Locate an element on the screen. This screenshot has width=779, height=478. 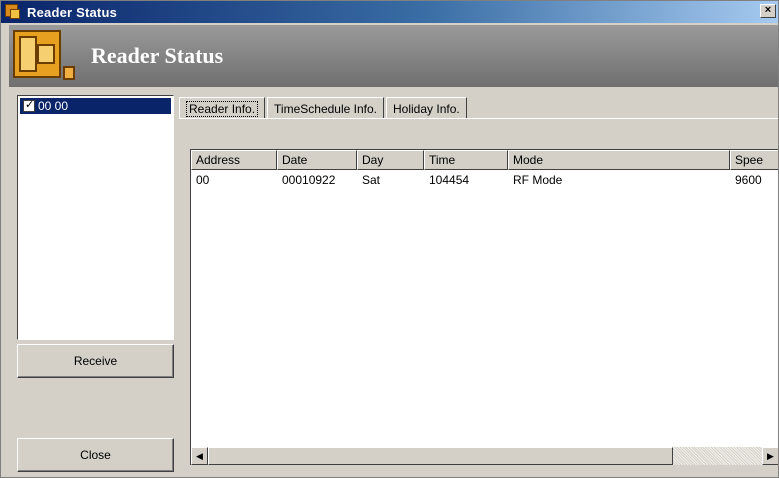
close-button-label: Close is located at coordinates (95, 455).